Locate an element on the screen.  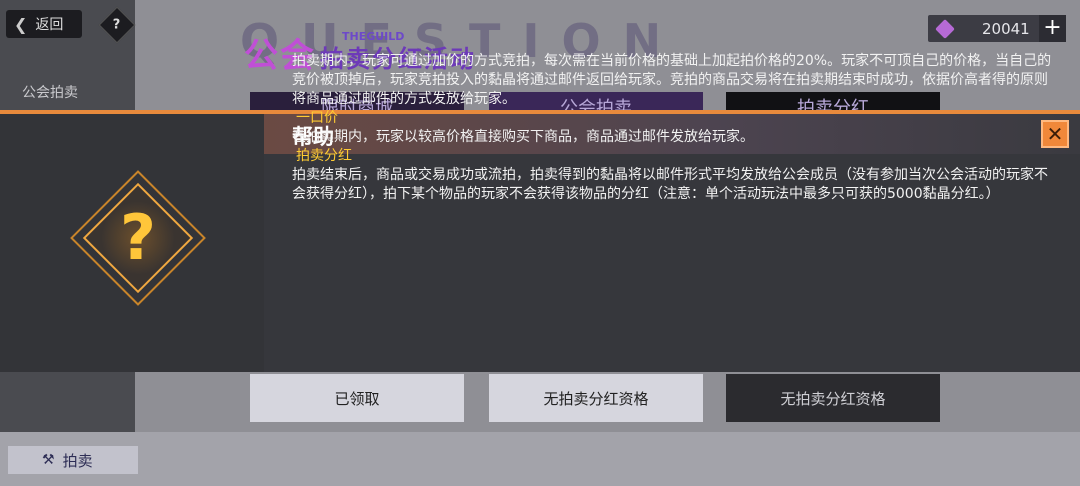
question-icon: ? is located at coordinates (117, 25).